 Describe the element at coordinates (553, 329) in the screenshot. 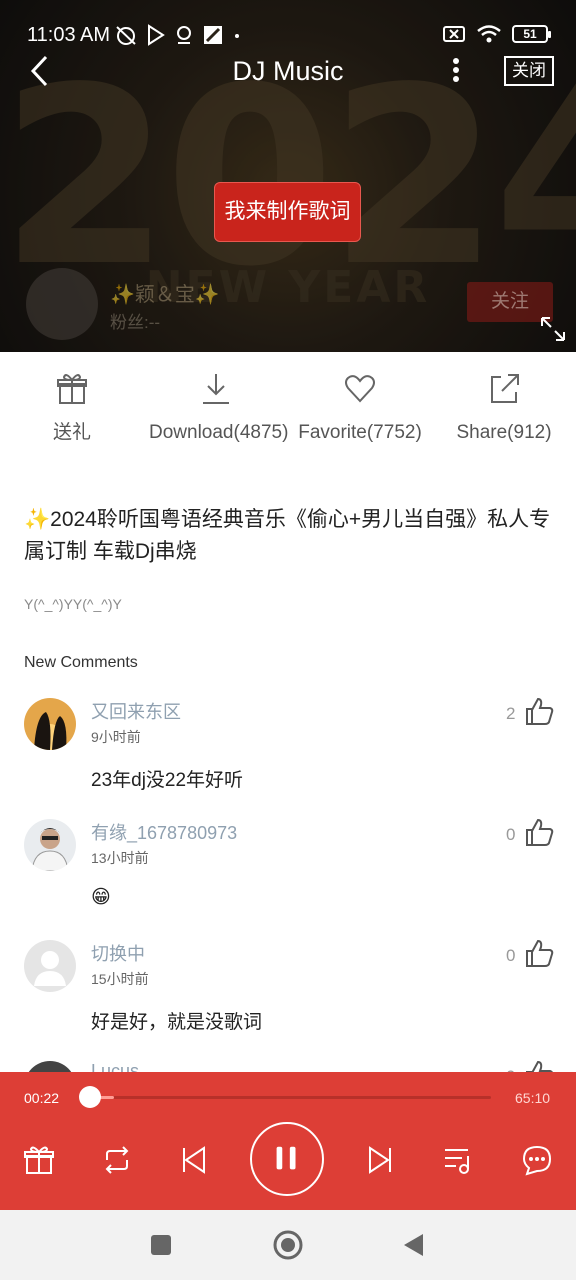

I see `expand-icon` at that location.